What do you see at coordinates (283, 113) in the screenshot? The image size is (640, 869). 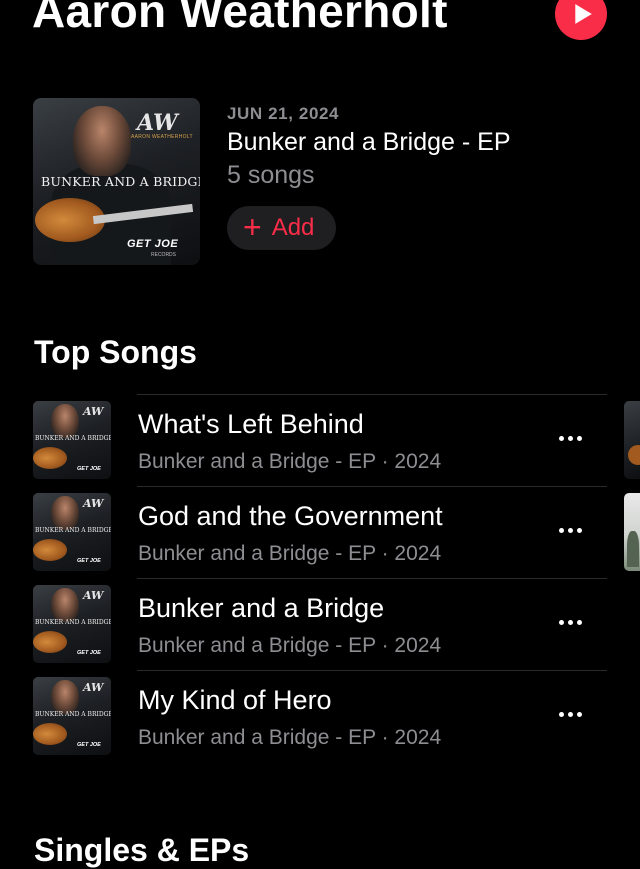 I see `release-date: JUN 21, 2024` at bounding box center [283, 113].